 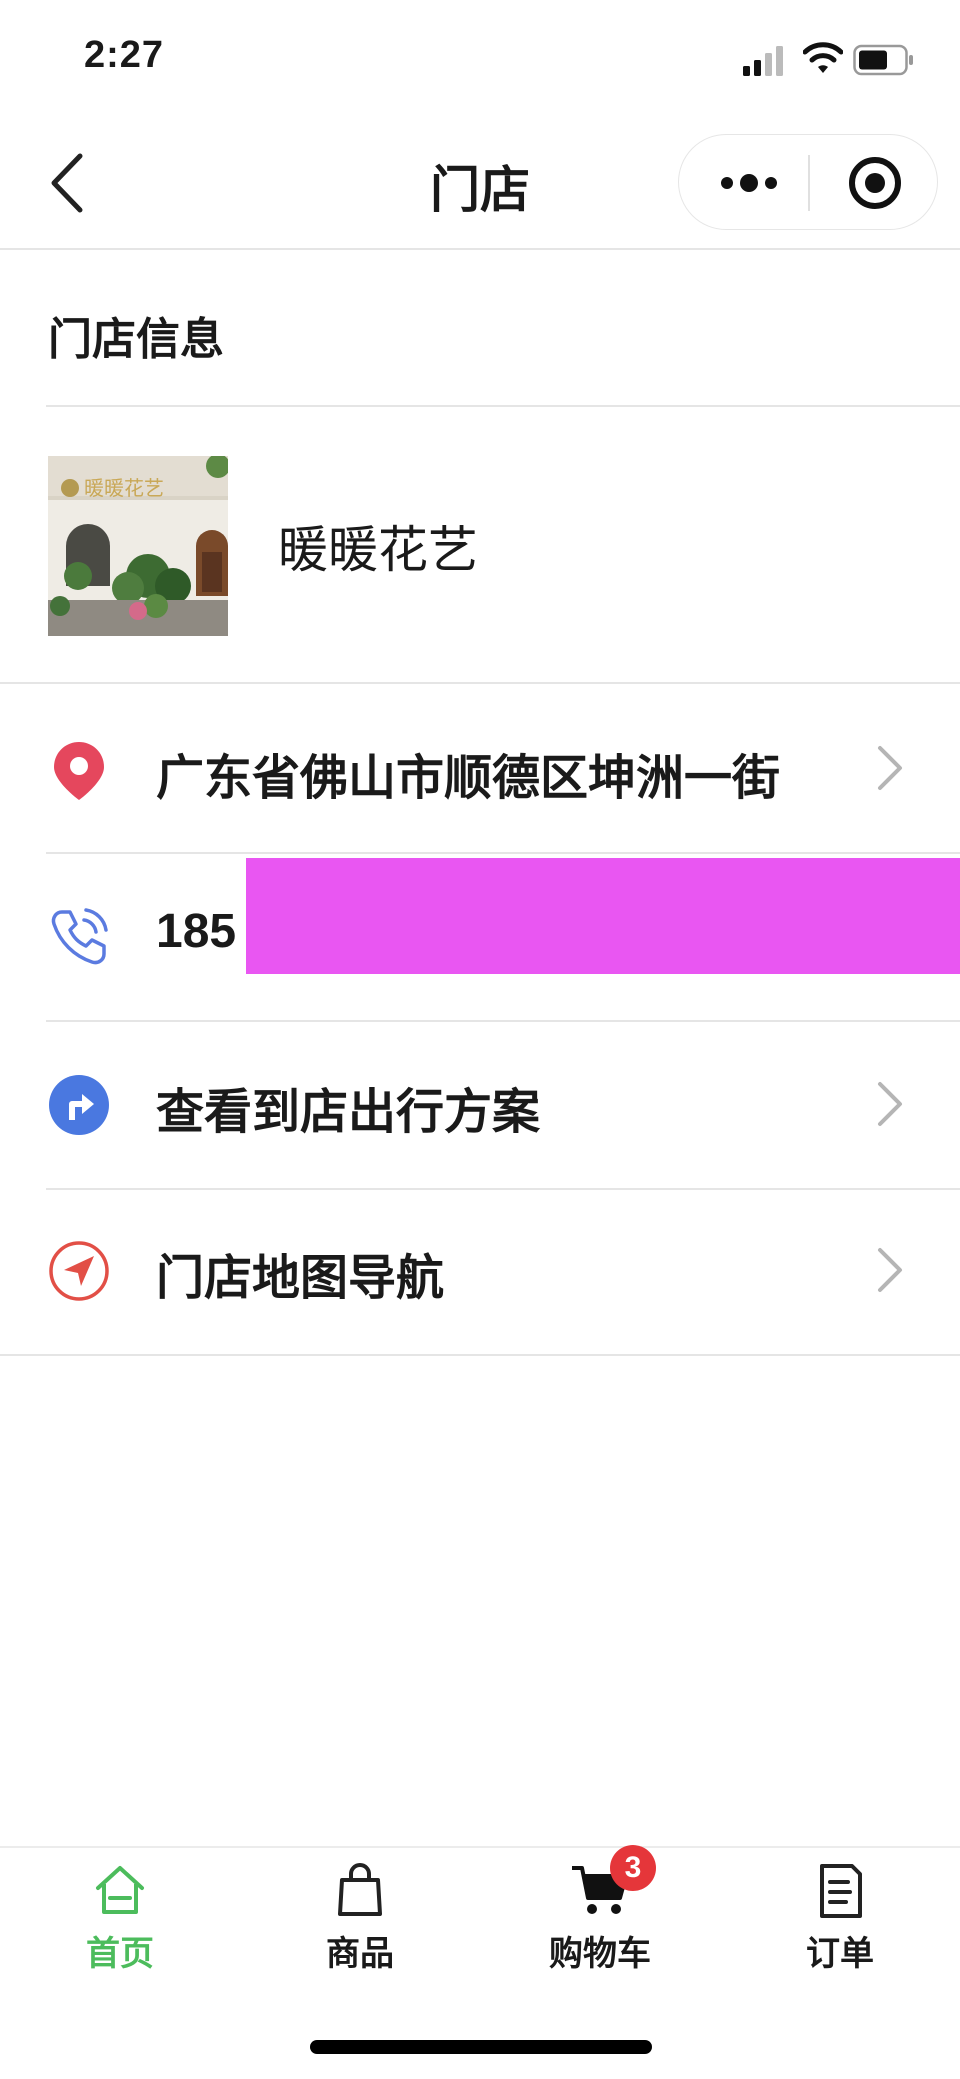 I want to click on section-title: 门店信息, so click(x=136, y=339).